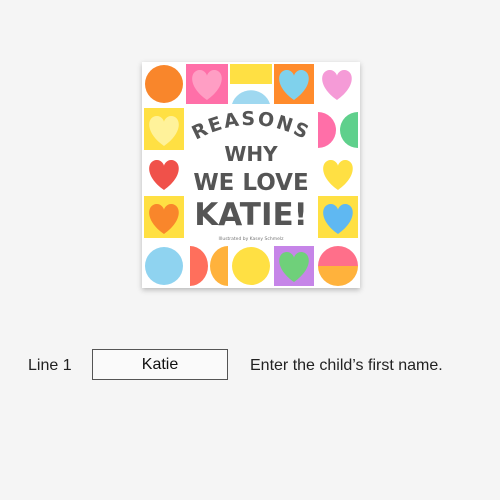 This screenshot has width=500, height=500. I want to click on book-title-line-1: REASONS, so click(250, 126).